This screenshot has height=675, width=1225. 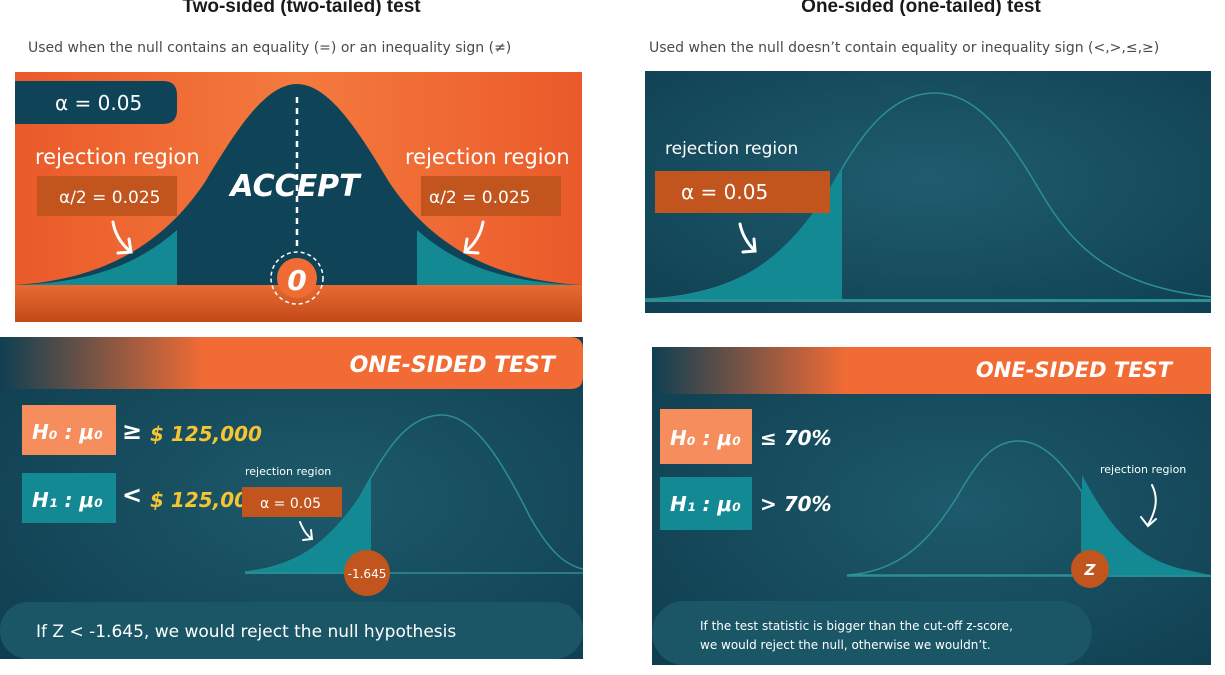 What do you see at coordinates (295, 186) in the screenshot?
I see `accept-label: ACCEPT` at bounding box center [295, 186].